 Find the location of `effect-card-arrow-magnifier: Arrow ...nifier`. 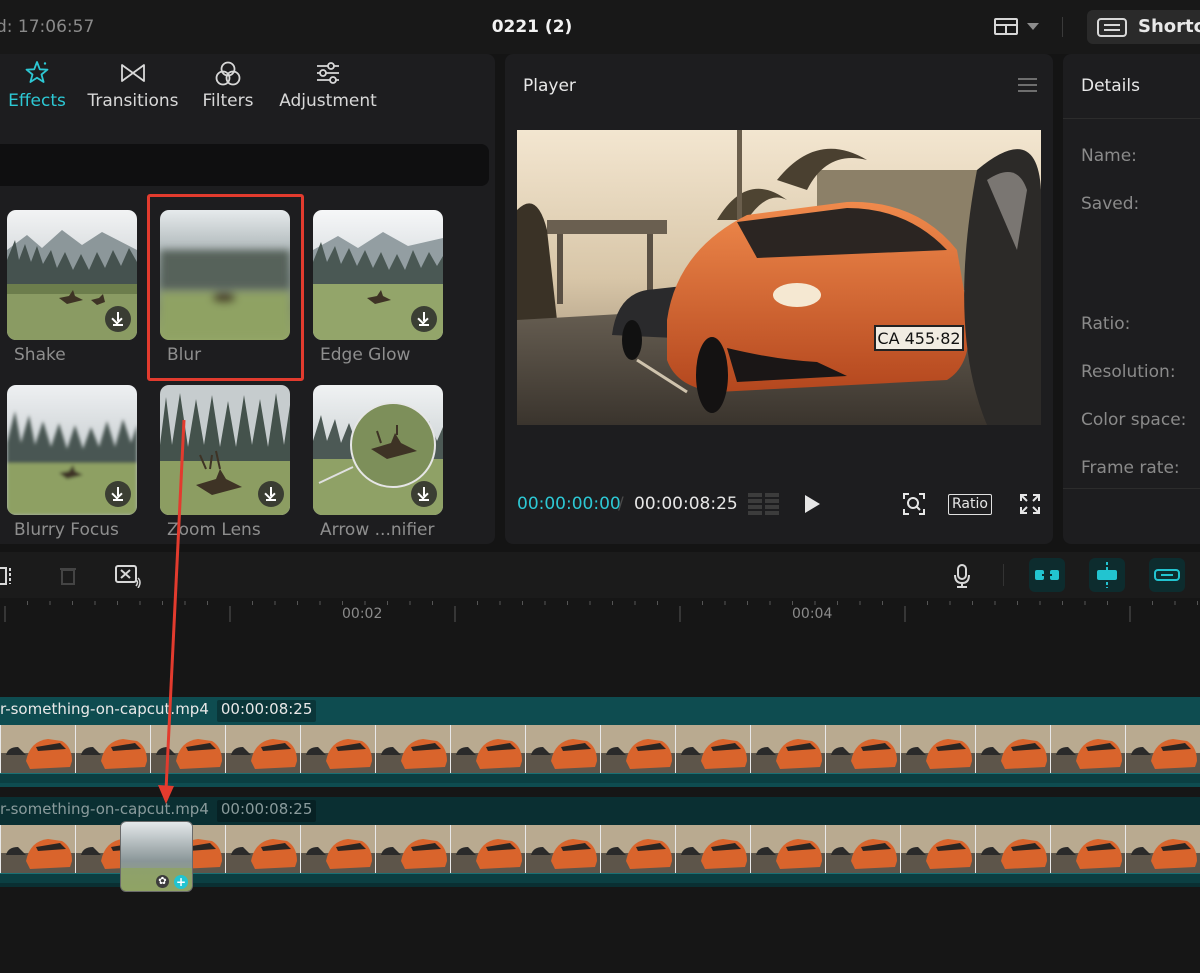

effect-card-arrow-magnifier: Arrow ...nifier is located at coordinates (378, 465).